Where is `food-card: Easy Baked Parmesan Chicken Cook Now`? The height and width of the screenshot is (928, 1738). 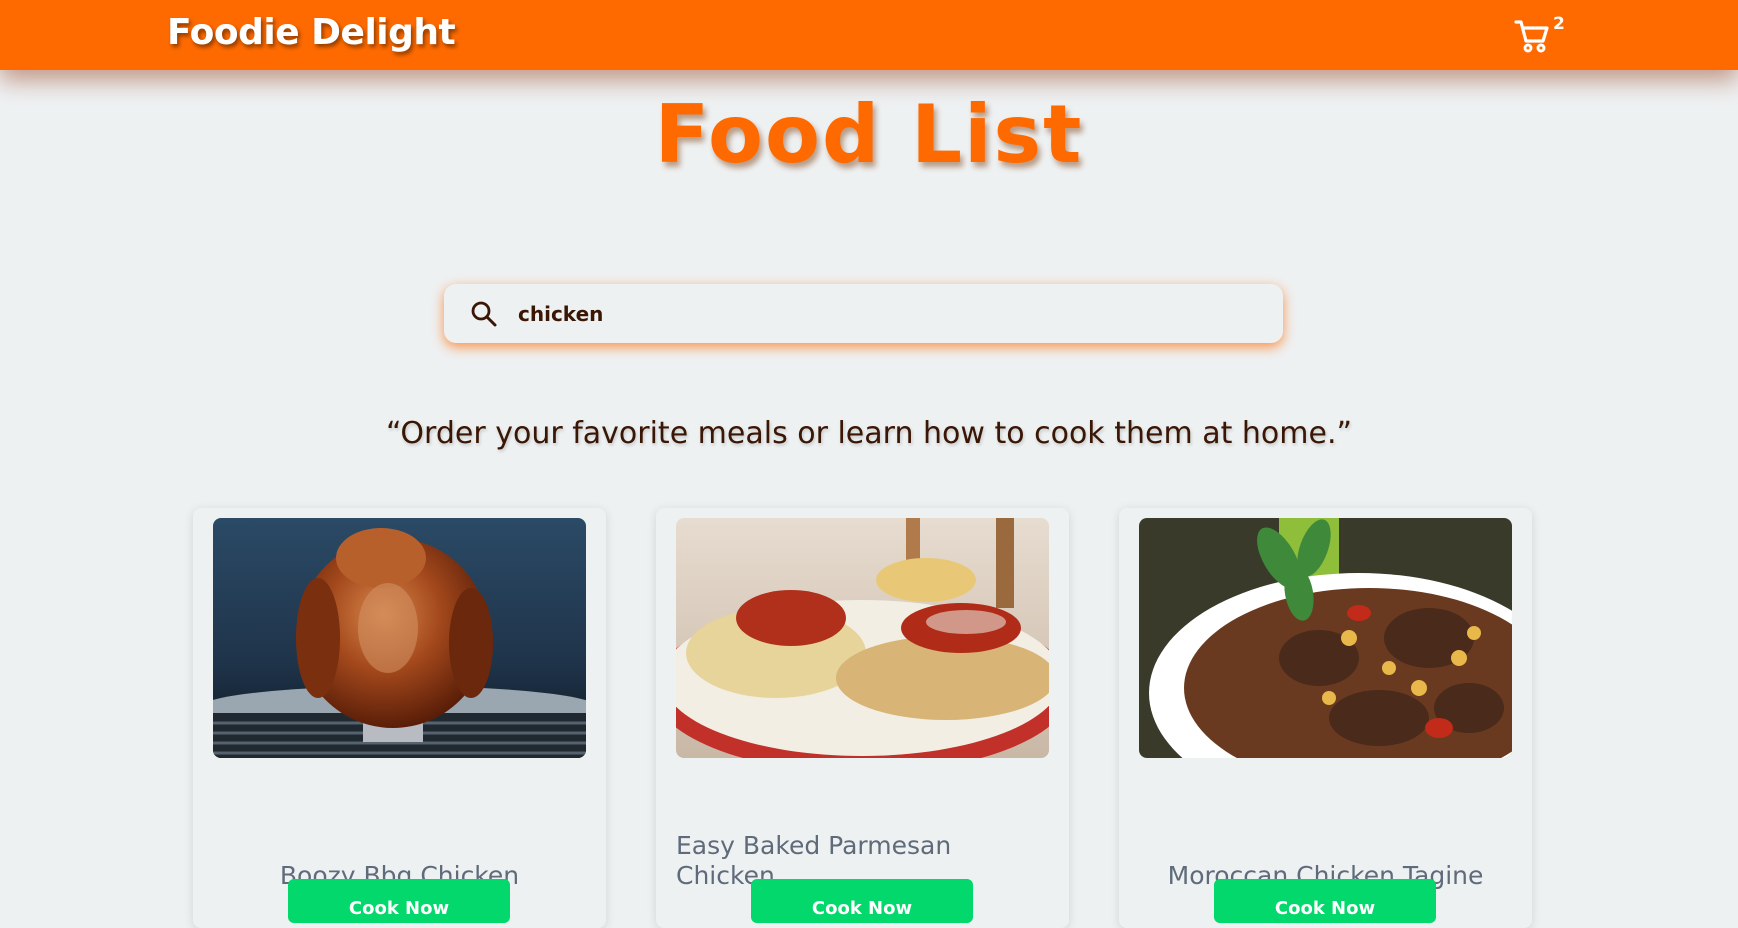
food-card: Easy Baked Parmesan Chicken Cook Now is located at coordinates (862, 718).